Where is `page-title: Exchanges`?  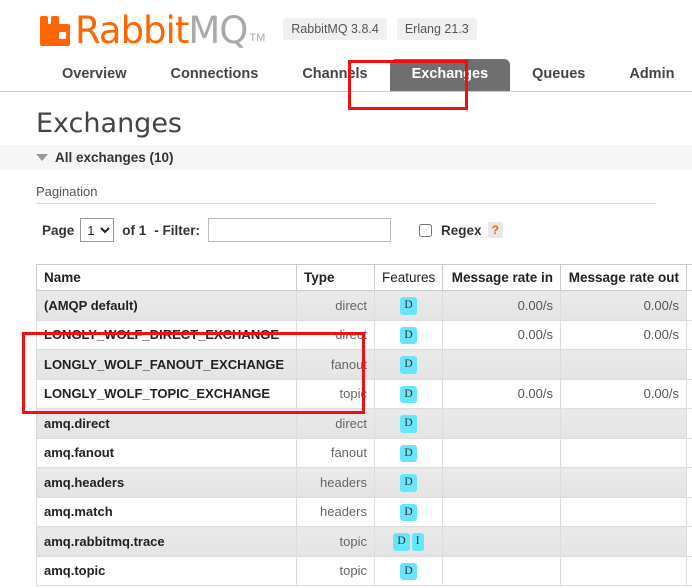
page-title: Exchanges is located at coordinates (109, 123).